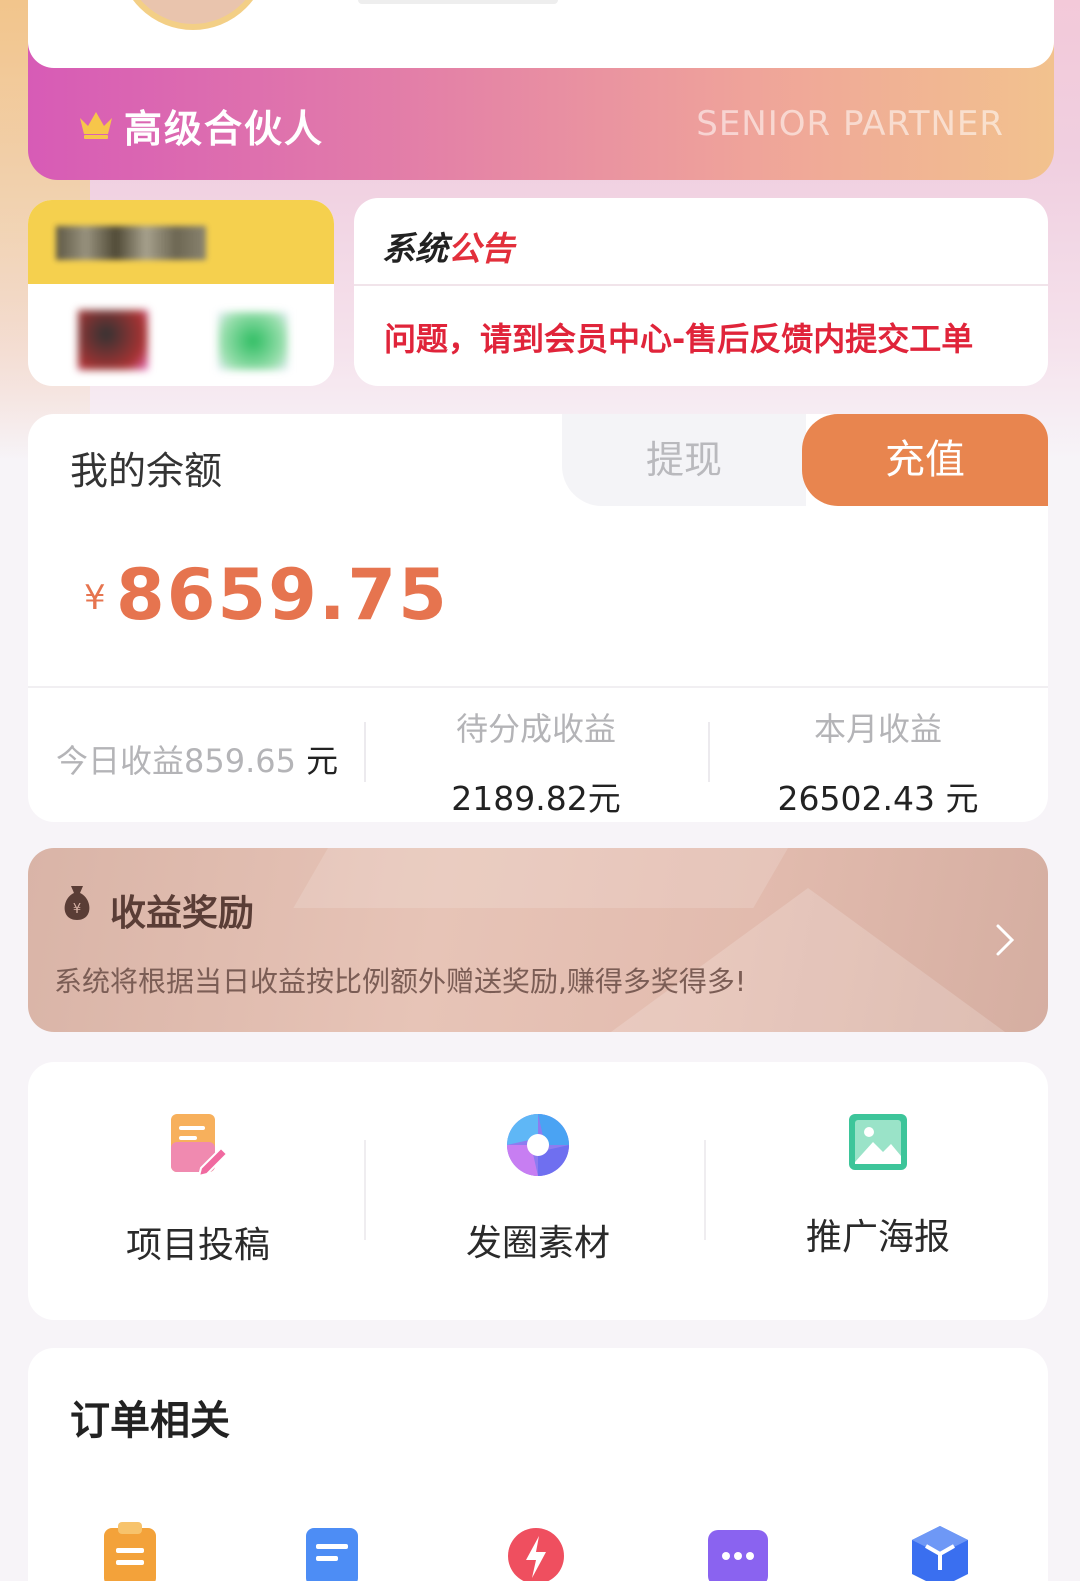 The image size is (1080, 1581). I want to click on list-icon, so click(332, 1549).